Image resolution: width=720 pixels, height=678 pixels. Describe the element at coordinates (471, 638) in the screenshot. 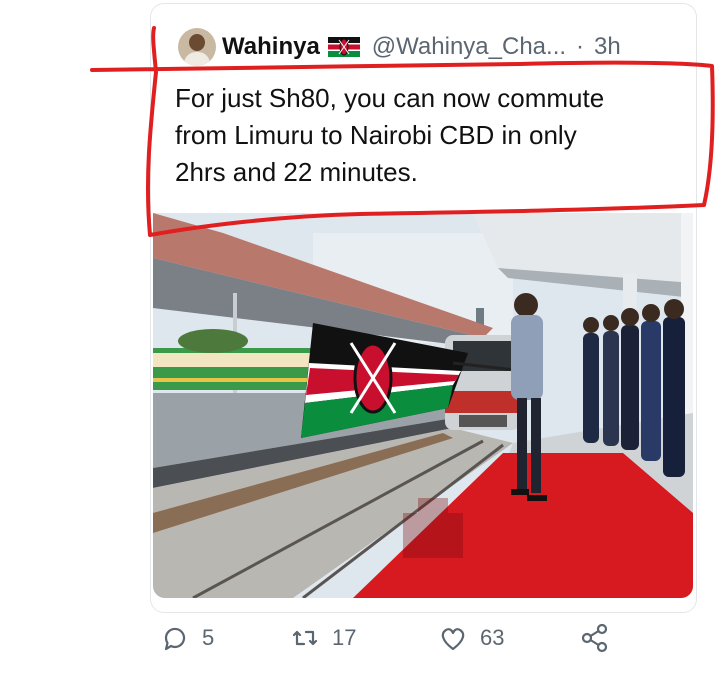

I see `like-button: 63` at that location.